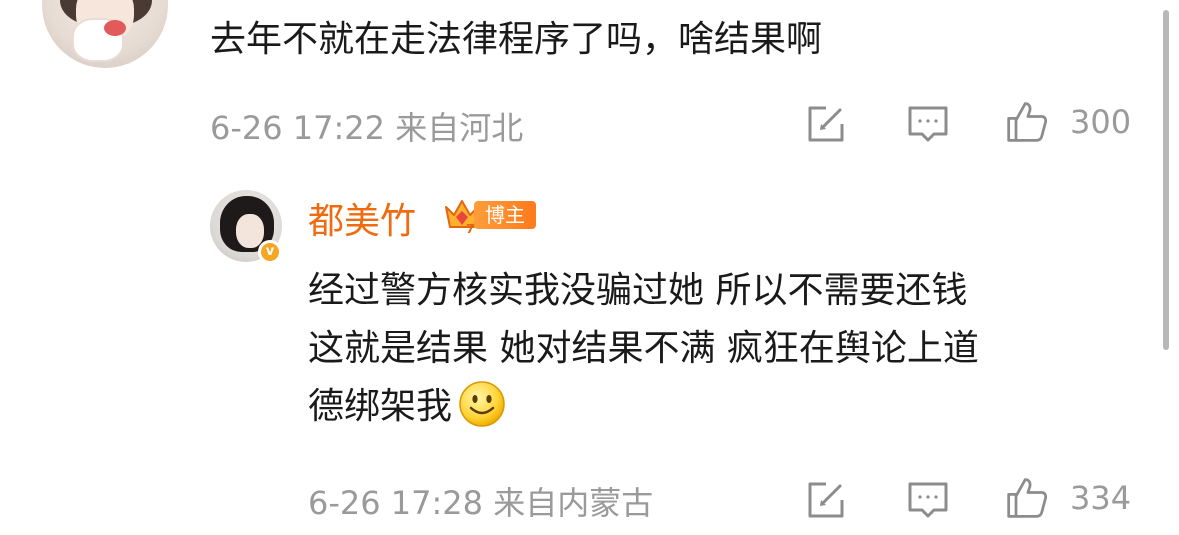 The image size is (1179, 535). Describe the element at coordinates (516, 39) in the screenshot. I see `comment-text: 去年不就在走法律程序了吗，啥结果啊` at that location.